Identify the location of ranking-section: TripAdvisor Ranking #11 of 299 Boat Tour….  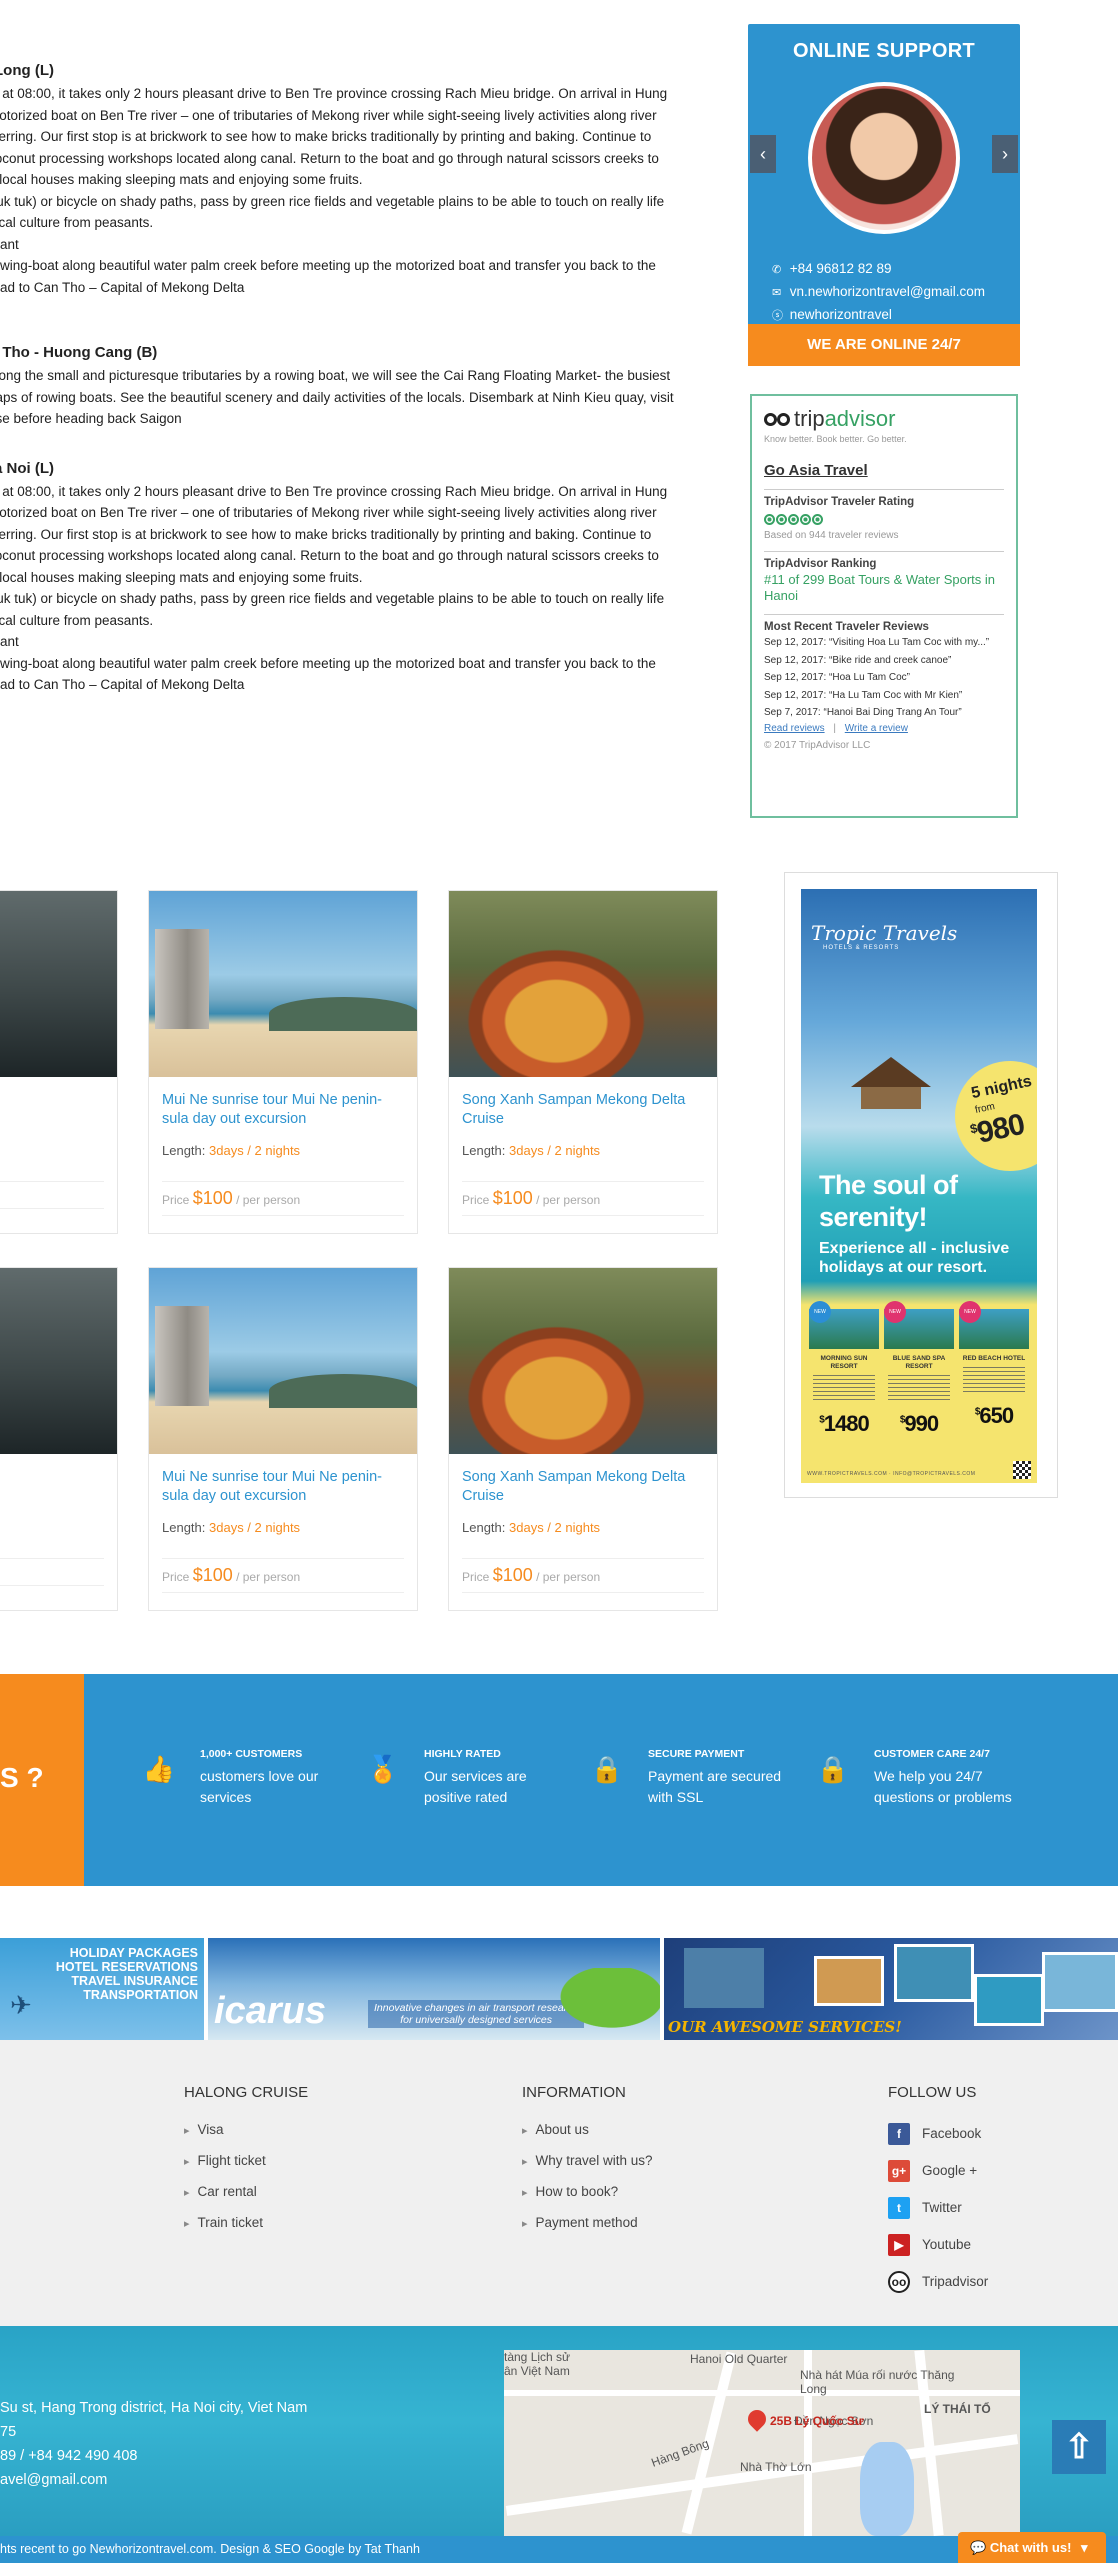
(884, 577).